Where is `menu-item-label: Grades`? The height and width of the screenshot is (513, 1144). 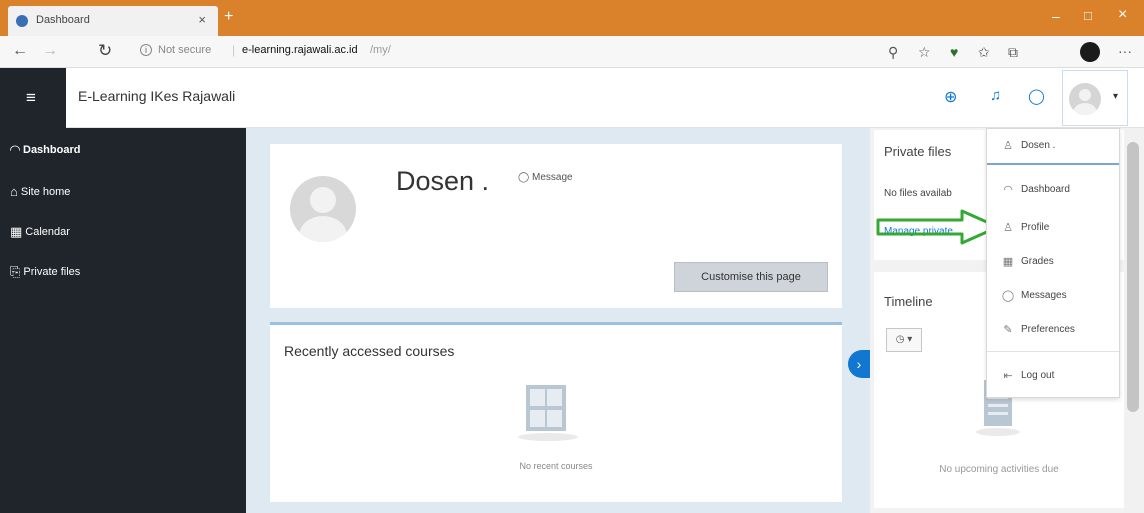 menu-item-label: Grades is located at coordinates (1037, 261).